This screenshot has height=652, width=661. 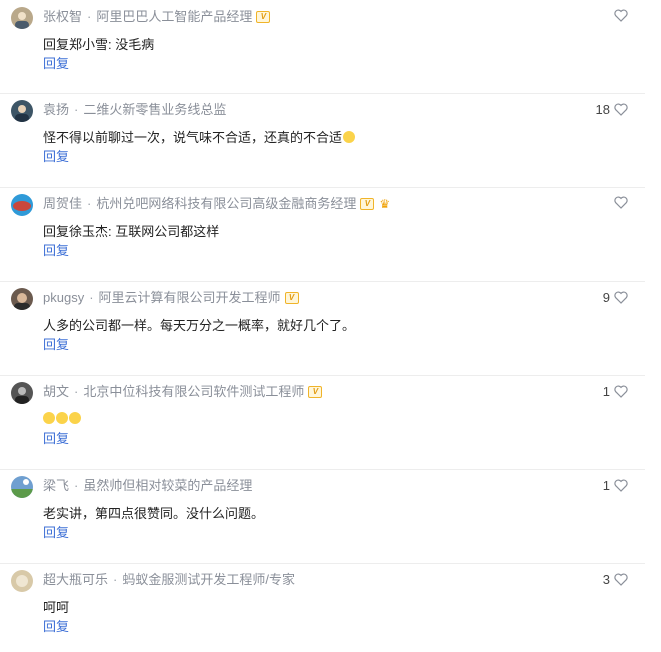 I want to click on author-title: 阿里云计算有限公司开发工程师, so click(x=189, y=297).